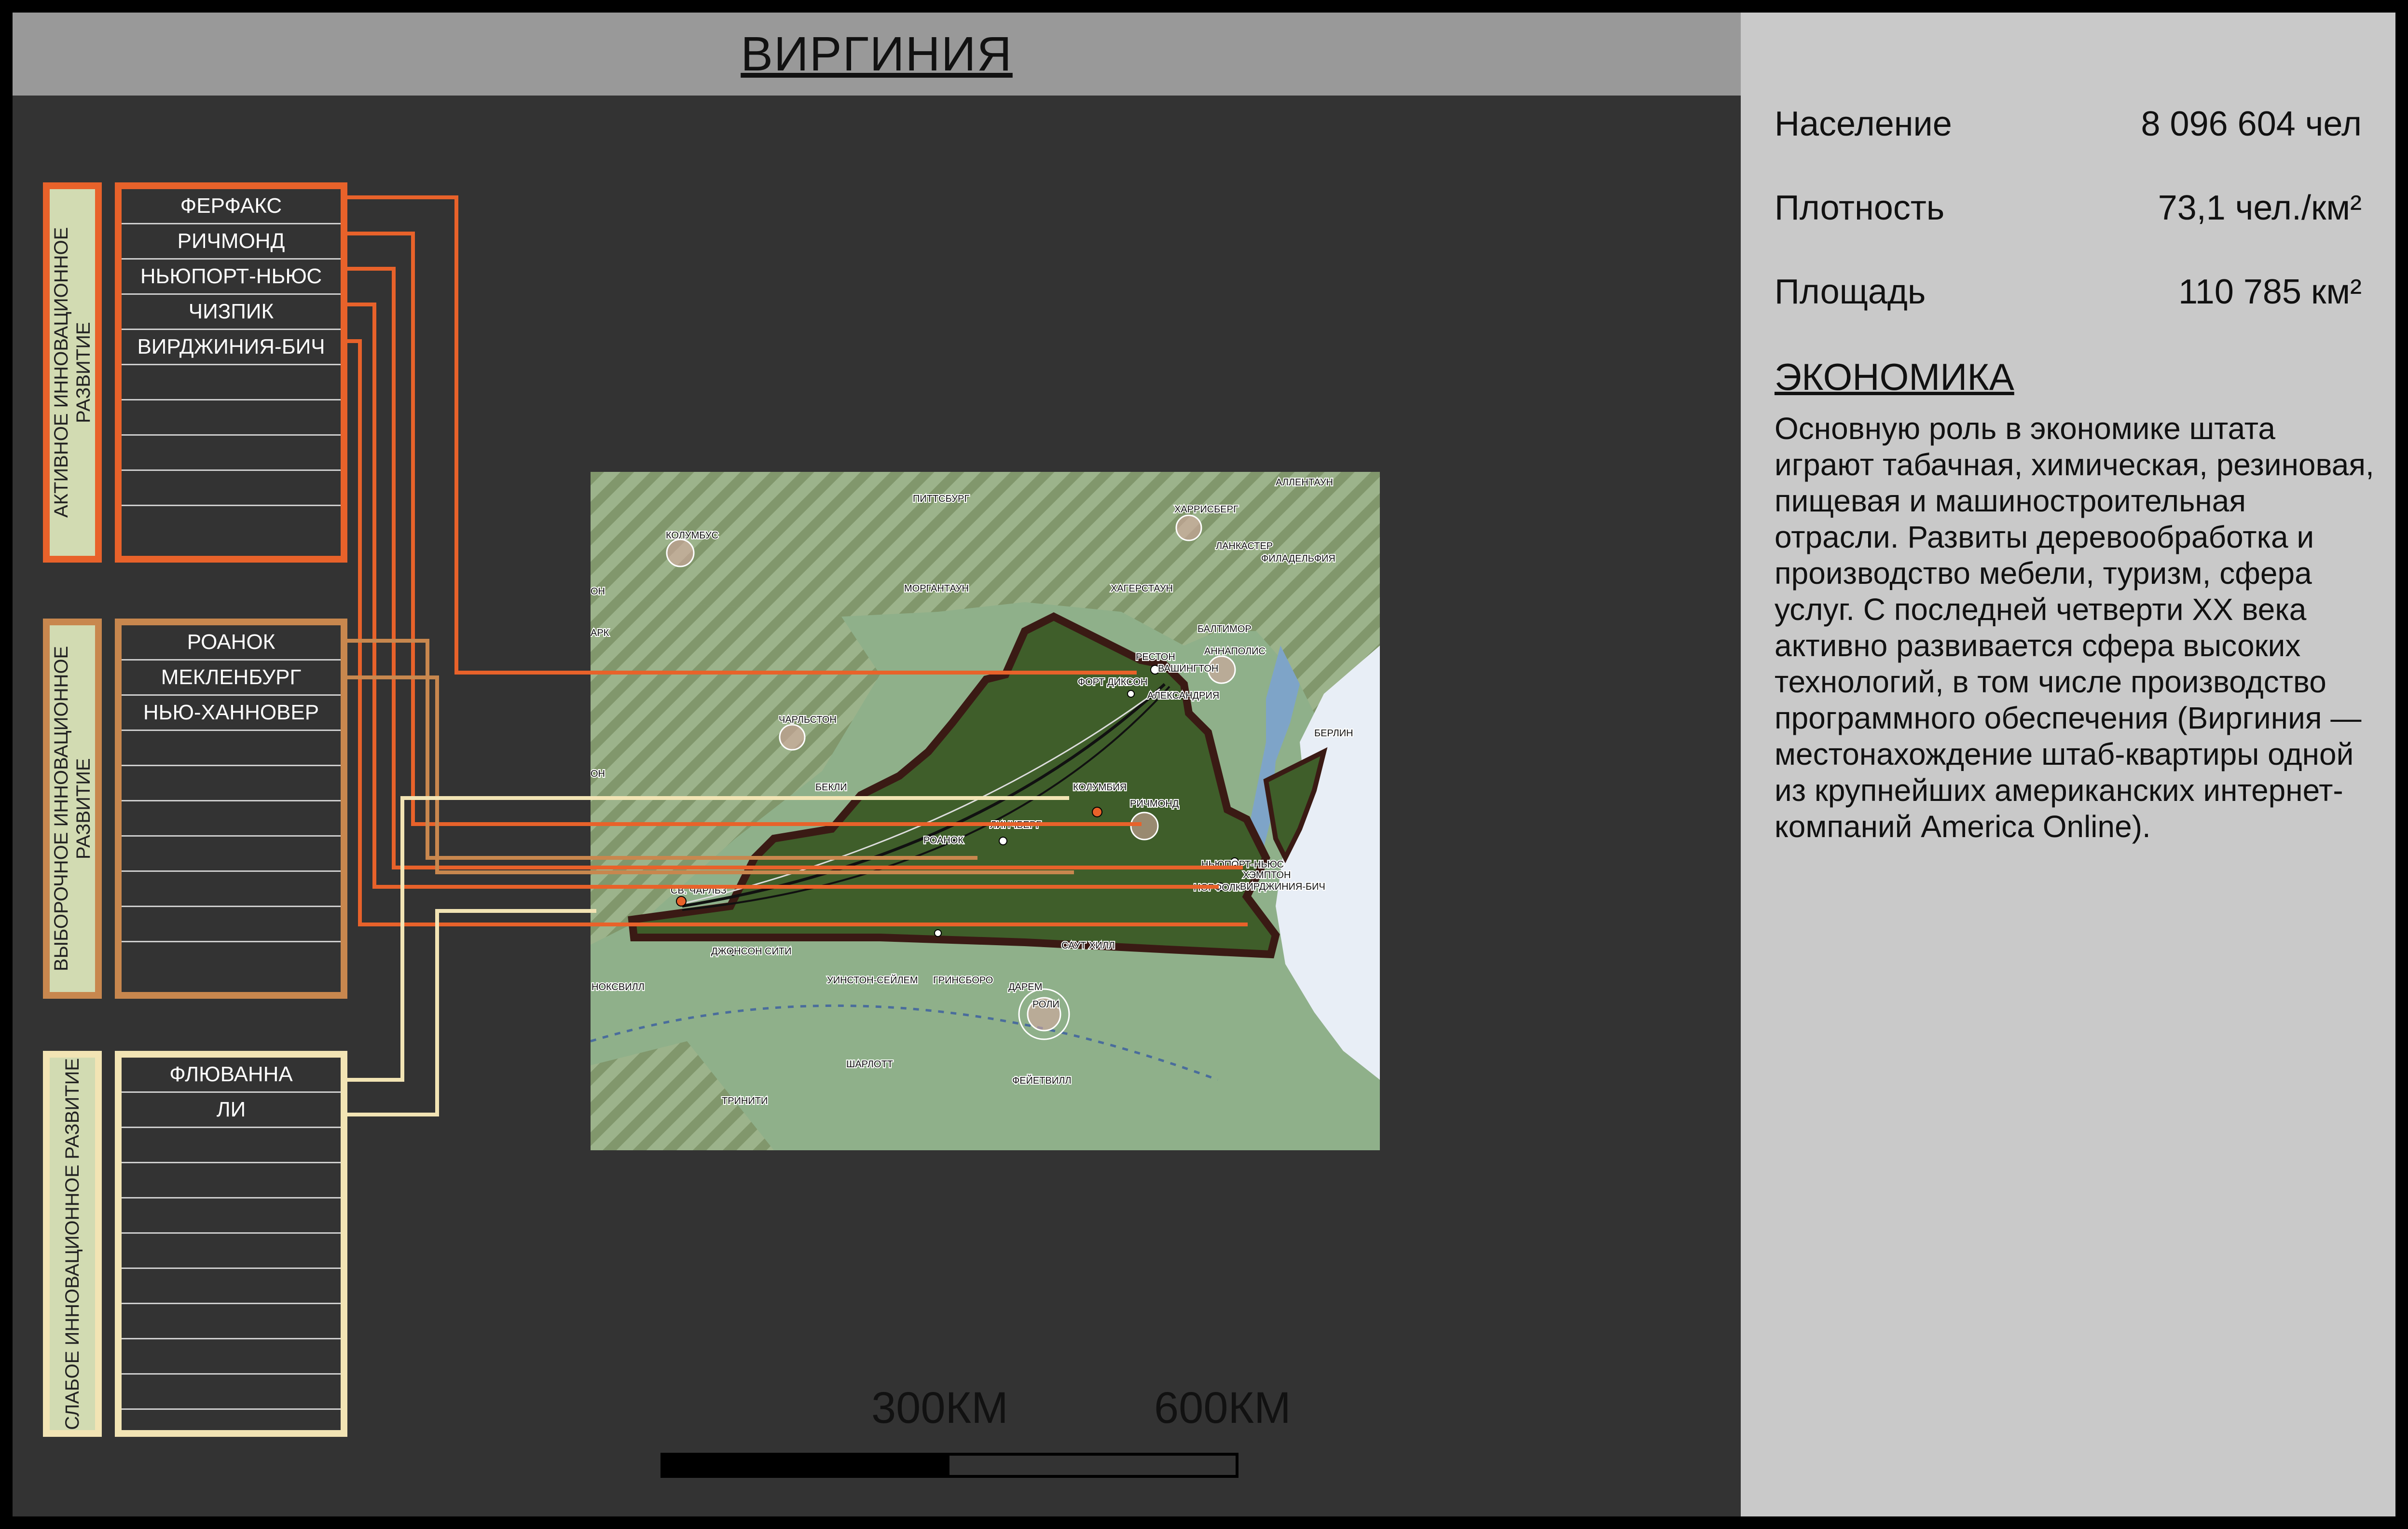 The image size is (2408, 1529). What do you see at coordinates (963, 980) in the screenshot?
I see `map-label-greensboro: ГРИНСБОРО` at bounding box center [963, 980].